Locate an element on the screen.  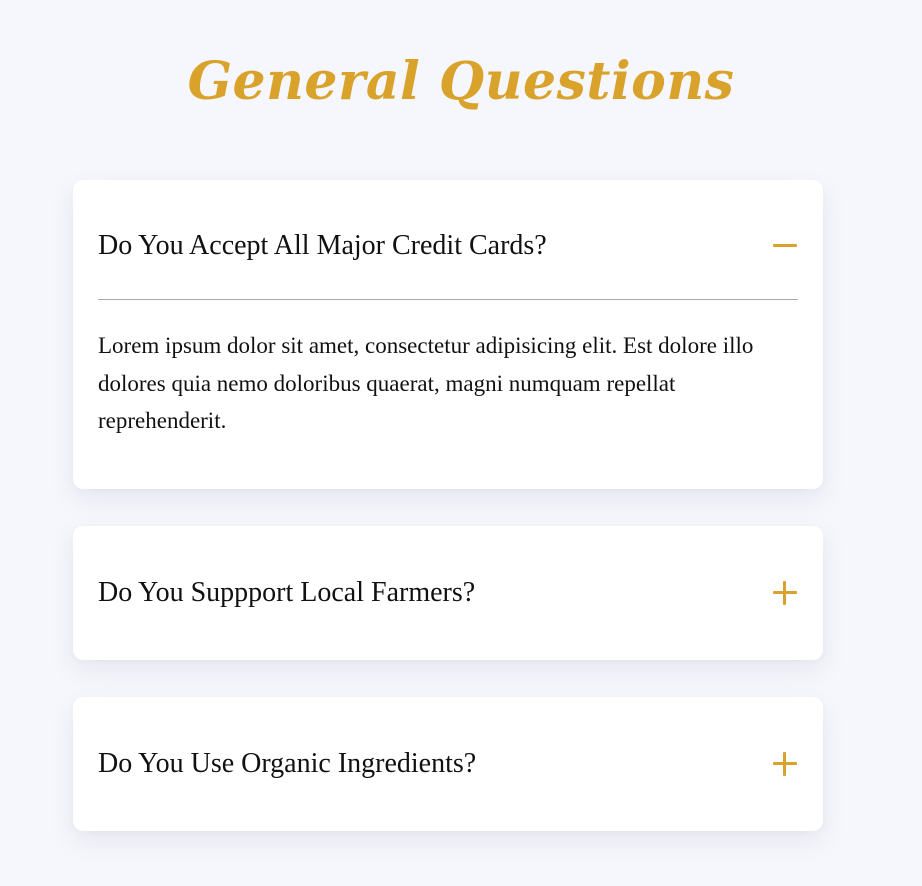
page-title: General Questions is located at coordinates (461, 81).